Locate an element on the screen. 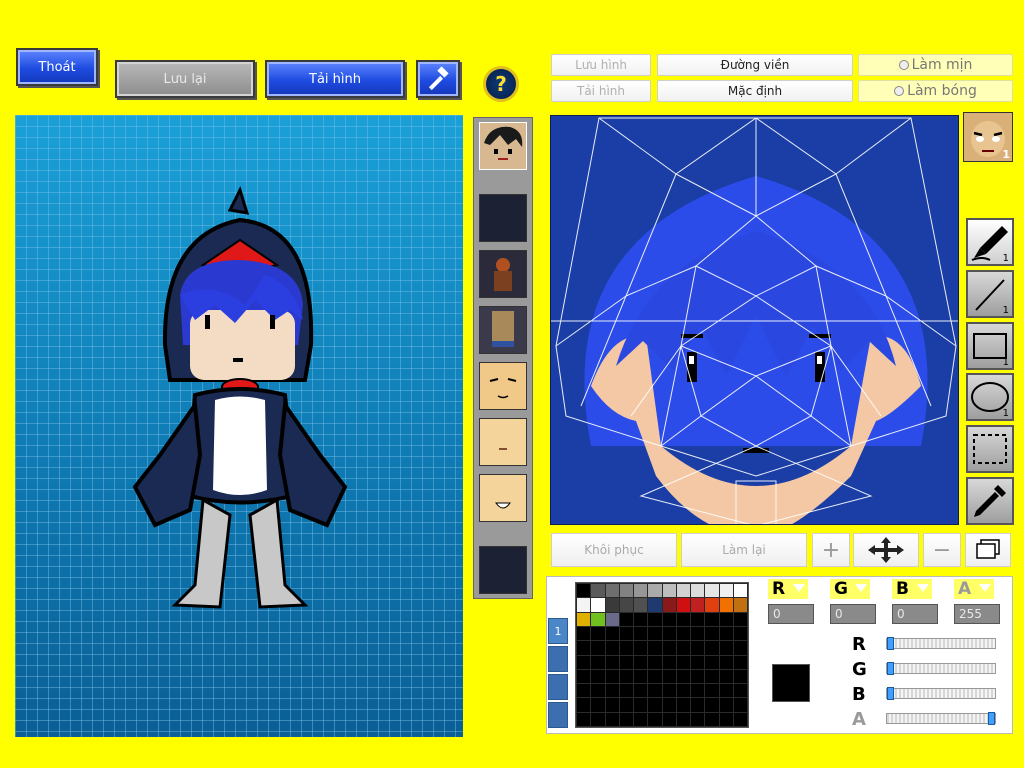 The width and height of the screenshot is (1024, 768). shine-option: Làm bóng is located at coordinates (935, 91).